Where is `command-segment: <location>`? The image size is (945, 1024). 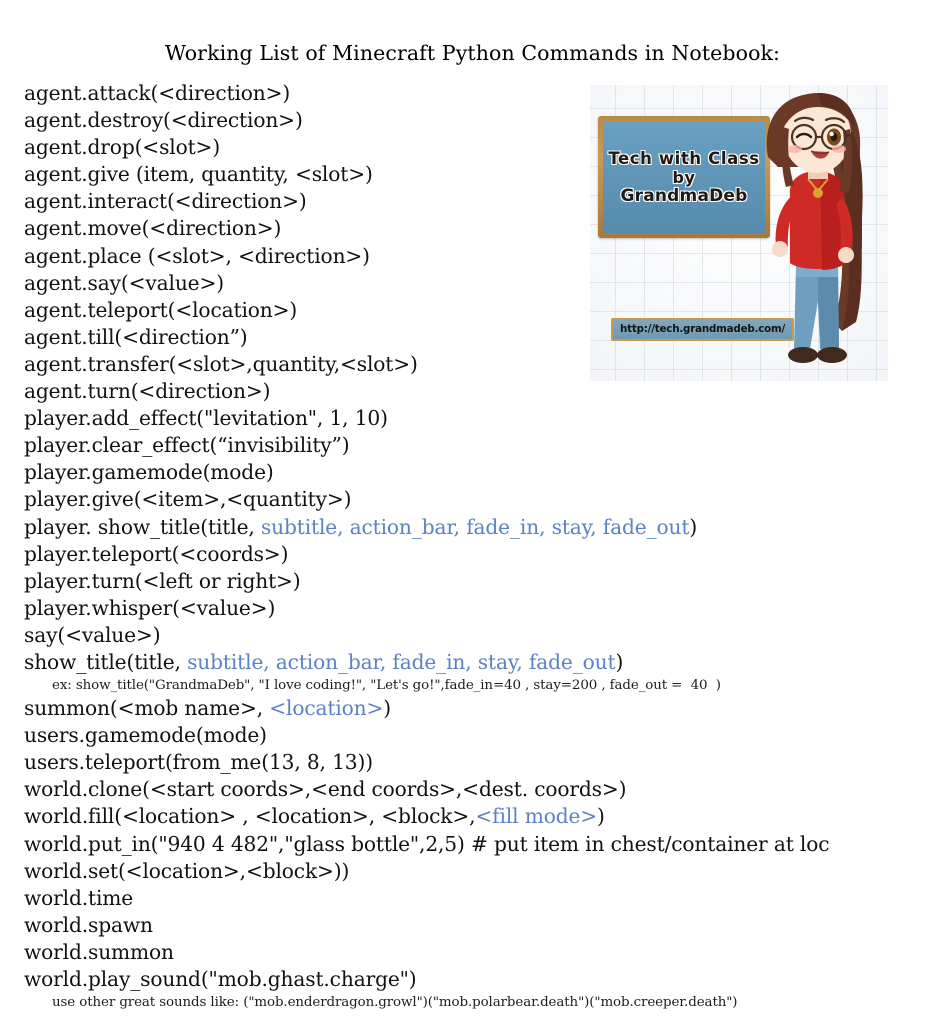
command-segment: <location> is located at coordinates (323, 708).